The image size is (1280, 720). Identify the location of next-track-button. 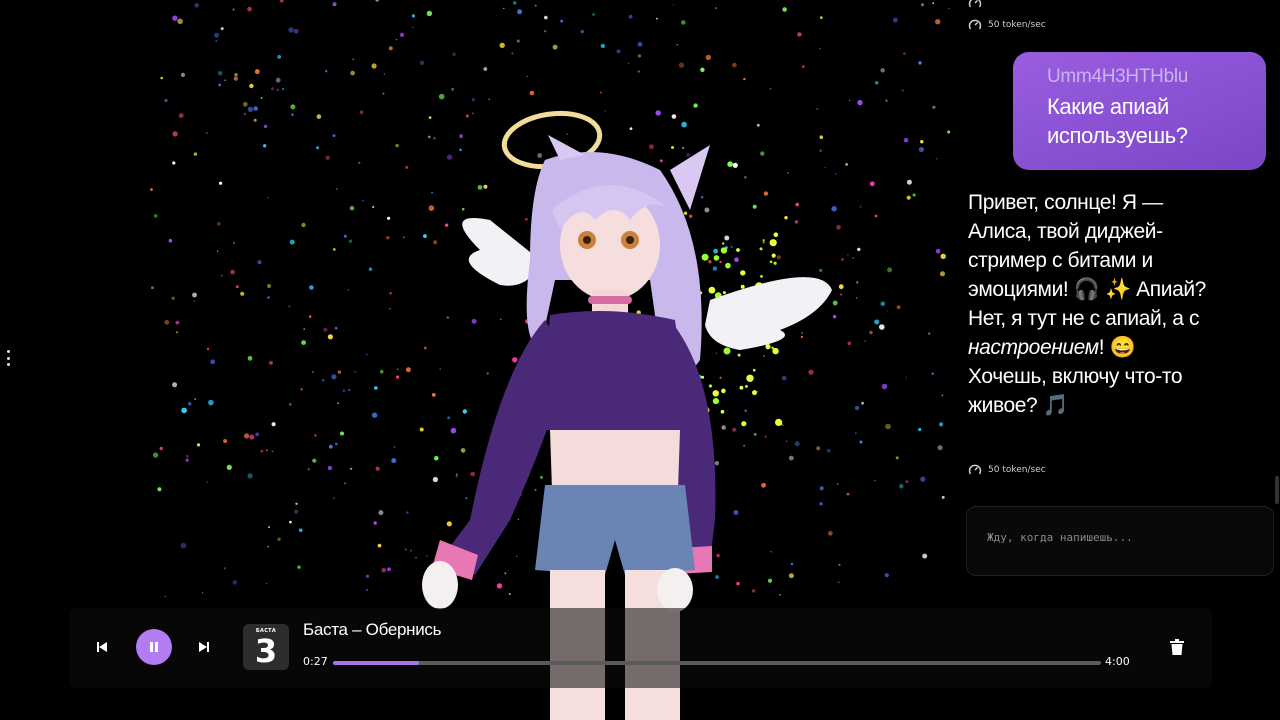
(204, 647).